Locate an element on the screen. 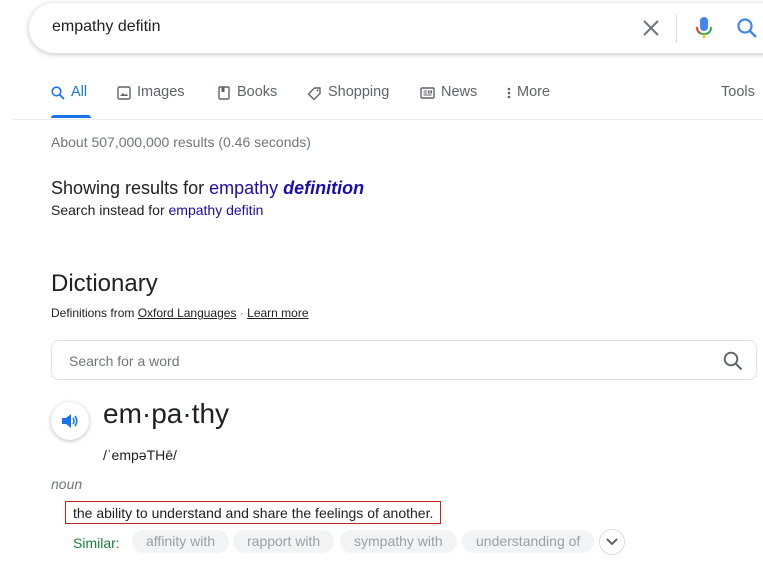  similar-chip: sympathy with is located at coordinates (398, 541).